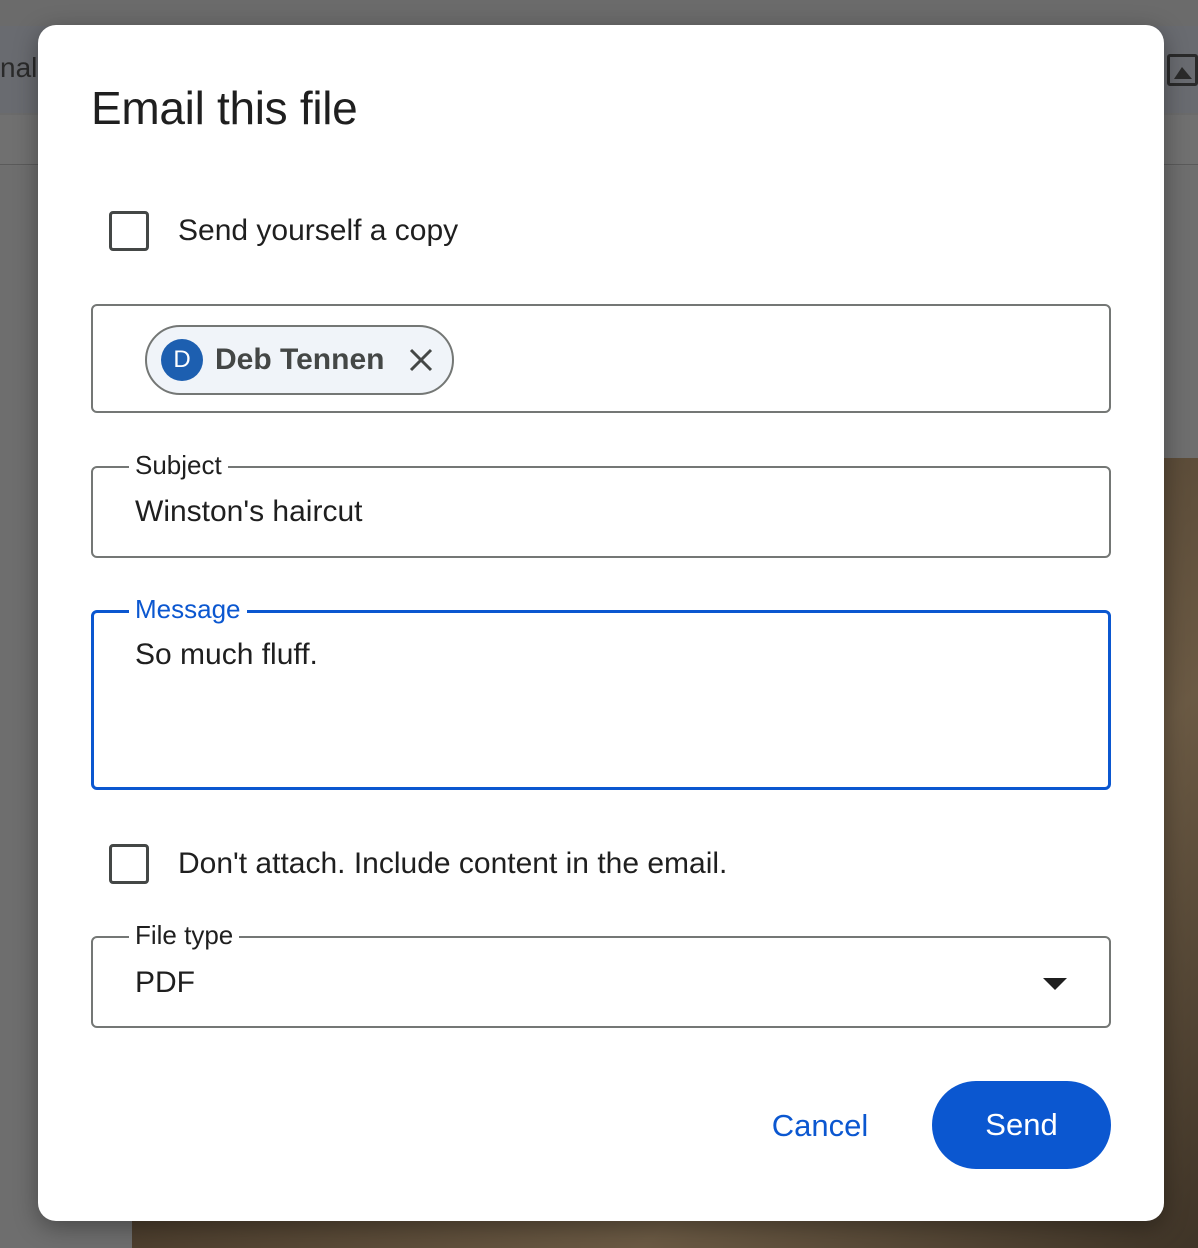 The image size is (1198, 1248). Describe the element at coordinates (601, 358) in the screenshot. I see `recipients-field: D Deb Tennen` at that location.